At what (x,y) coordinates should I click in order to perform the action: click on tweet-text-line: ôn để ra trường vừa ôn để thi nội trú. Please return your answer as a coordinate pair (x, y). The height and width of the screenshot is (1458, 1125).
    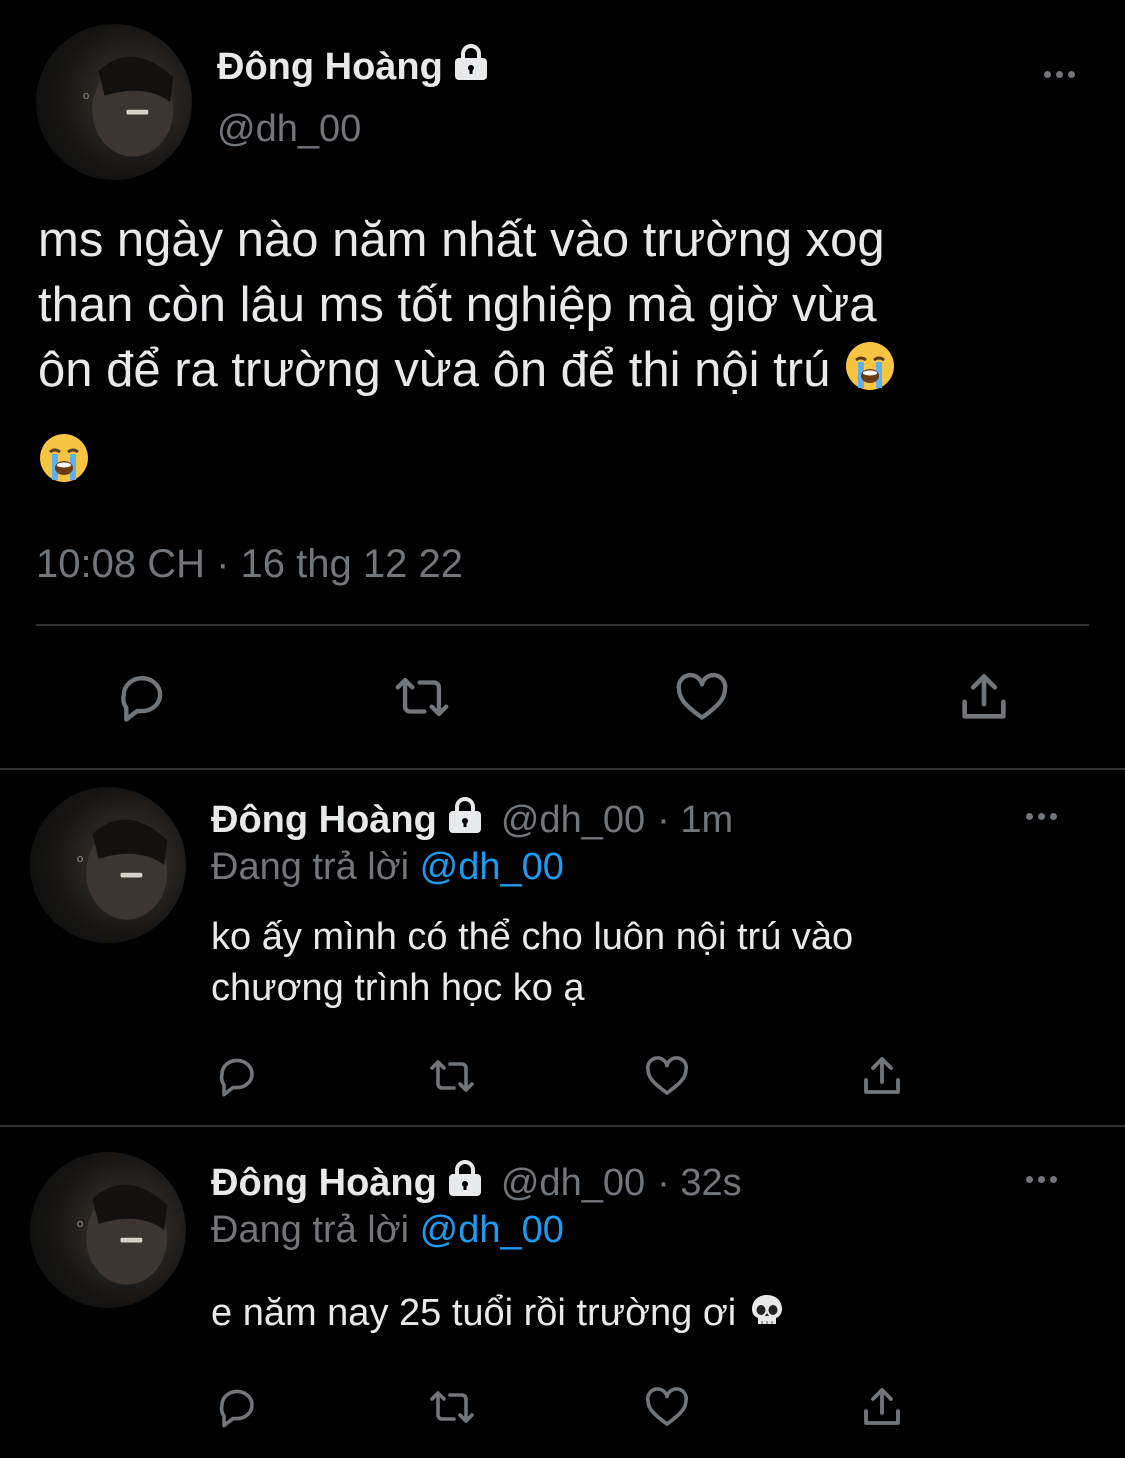
    Looking at the image, I should click on (467, 373).